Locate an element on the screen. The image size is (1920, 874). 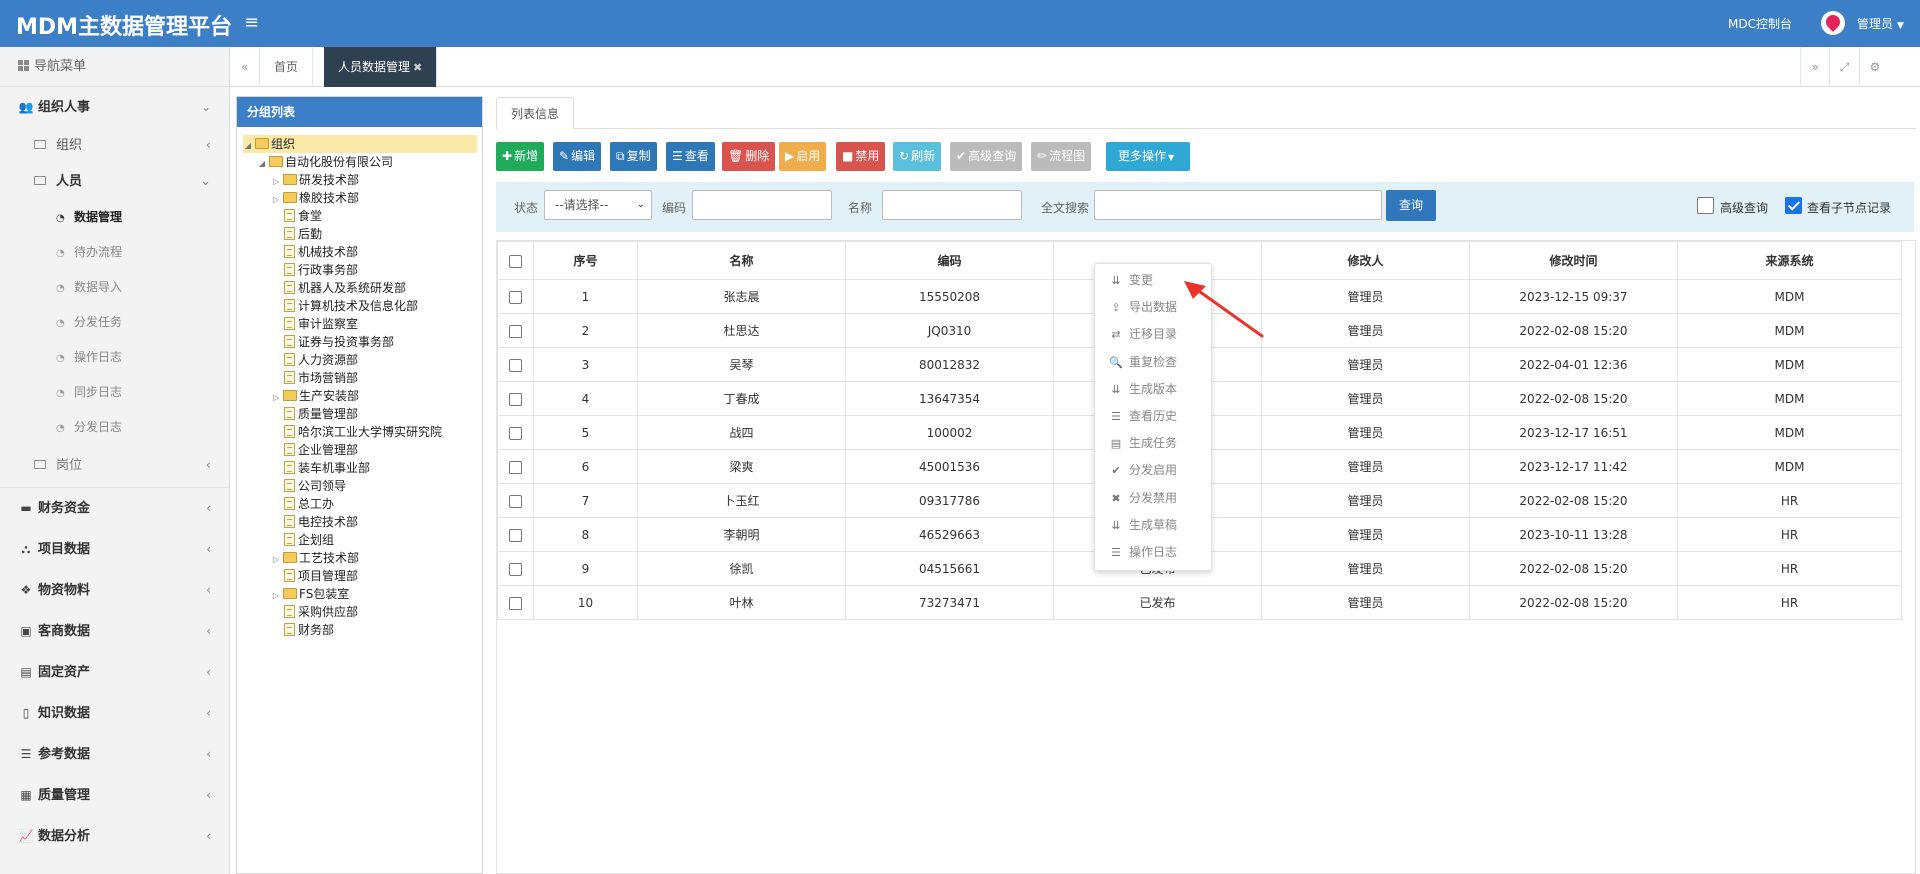
sidebar-item-pending-flow: ◔ 待办流程 is located at coordinates (114, 252).